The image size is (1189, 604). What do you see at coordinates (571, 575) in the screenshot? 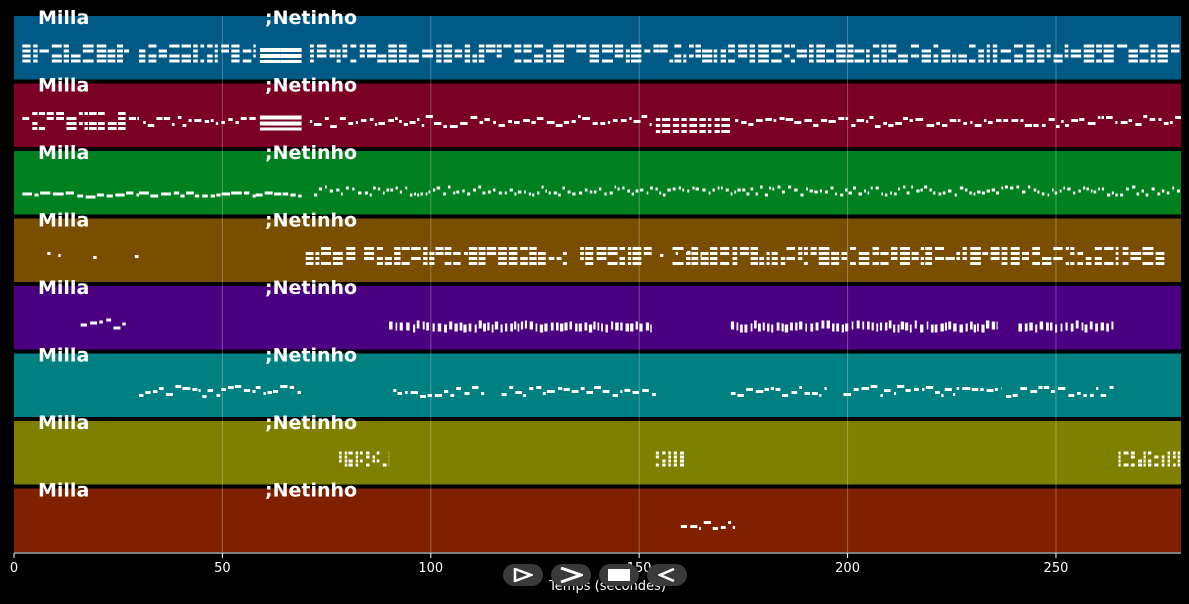
I see `forward-button` at bounding box center [571, 575].